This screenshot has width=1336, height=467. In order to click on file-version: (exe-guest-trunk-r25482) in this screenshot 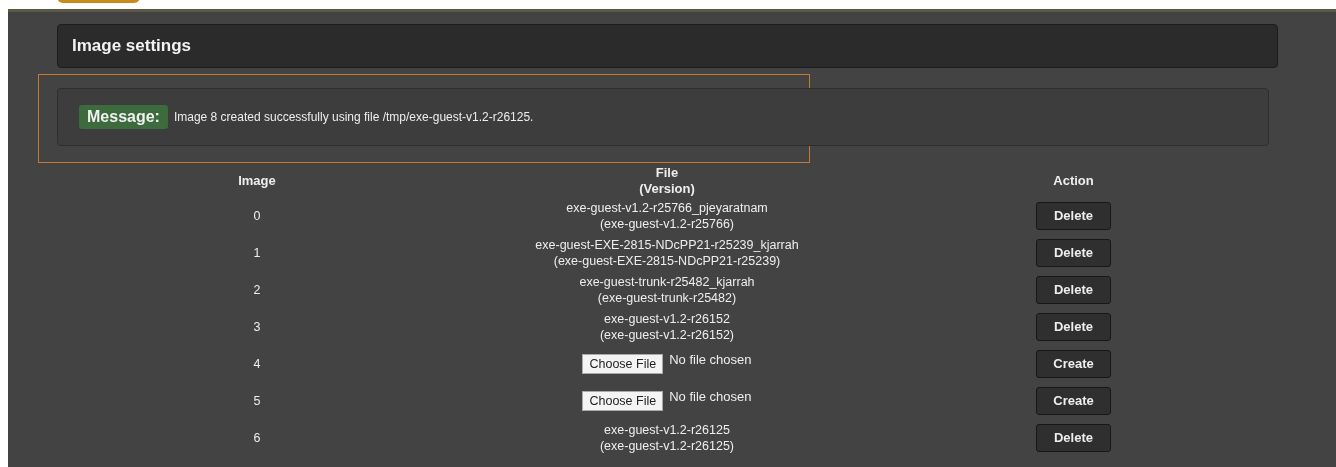, I will do `click(667, 297)`.